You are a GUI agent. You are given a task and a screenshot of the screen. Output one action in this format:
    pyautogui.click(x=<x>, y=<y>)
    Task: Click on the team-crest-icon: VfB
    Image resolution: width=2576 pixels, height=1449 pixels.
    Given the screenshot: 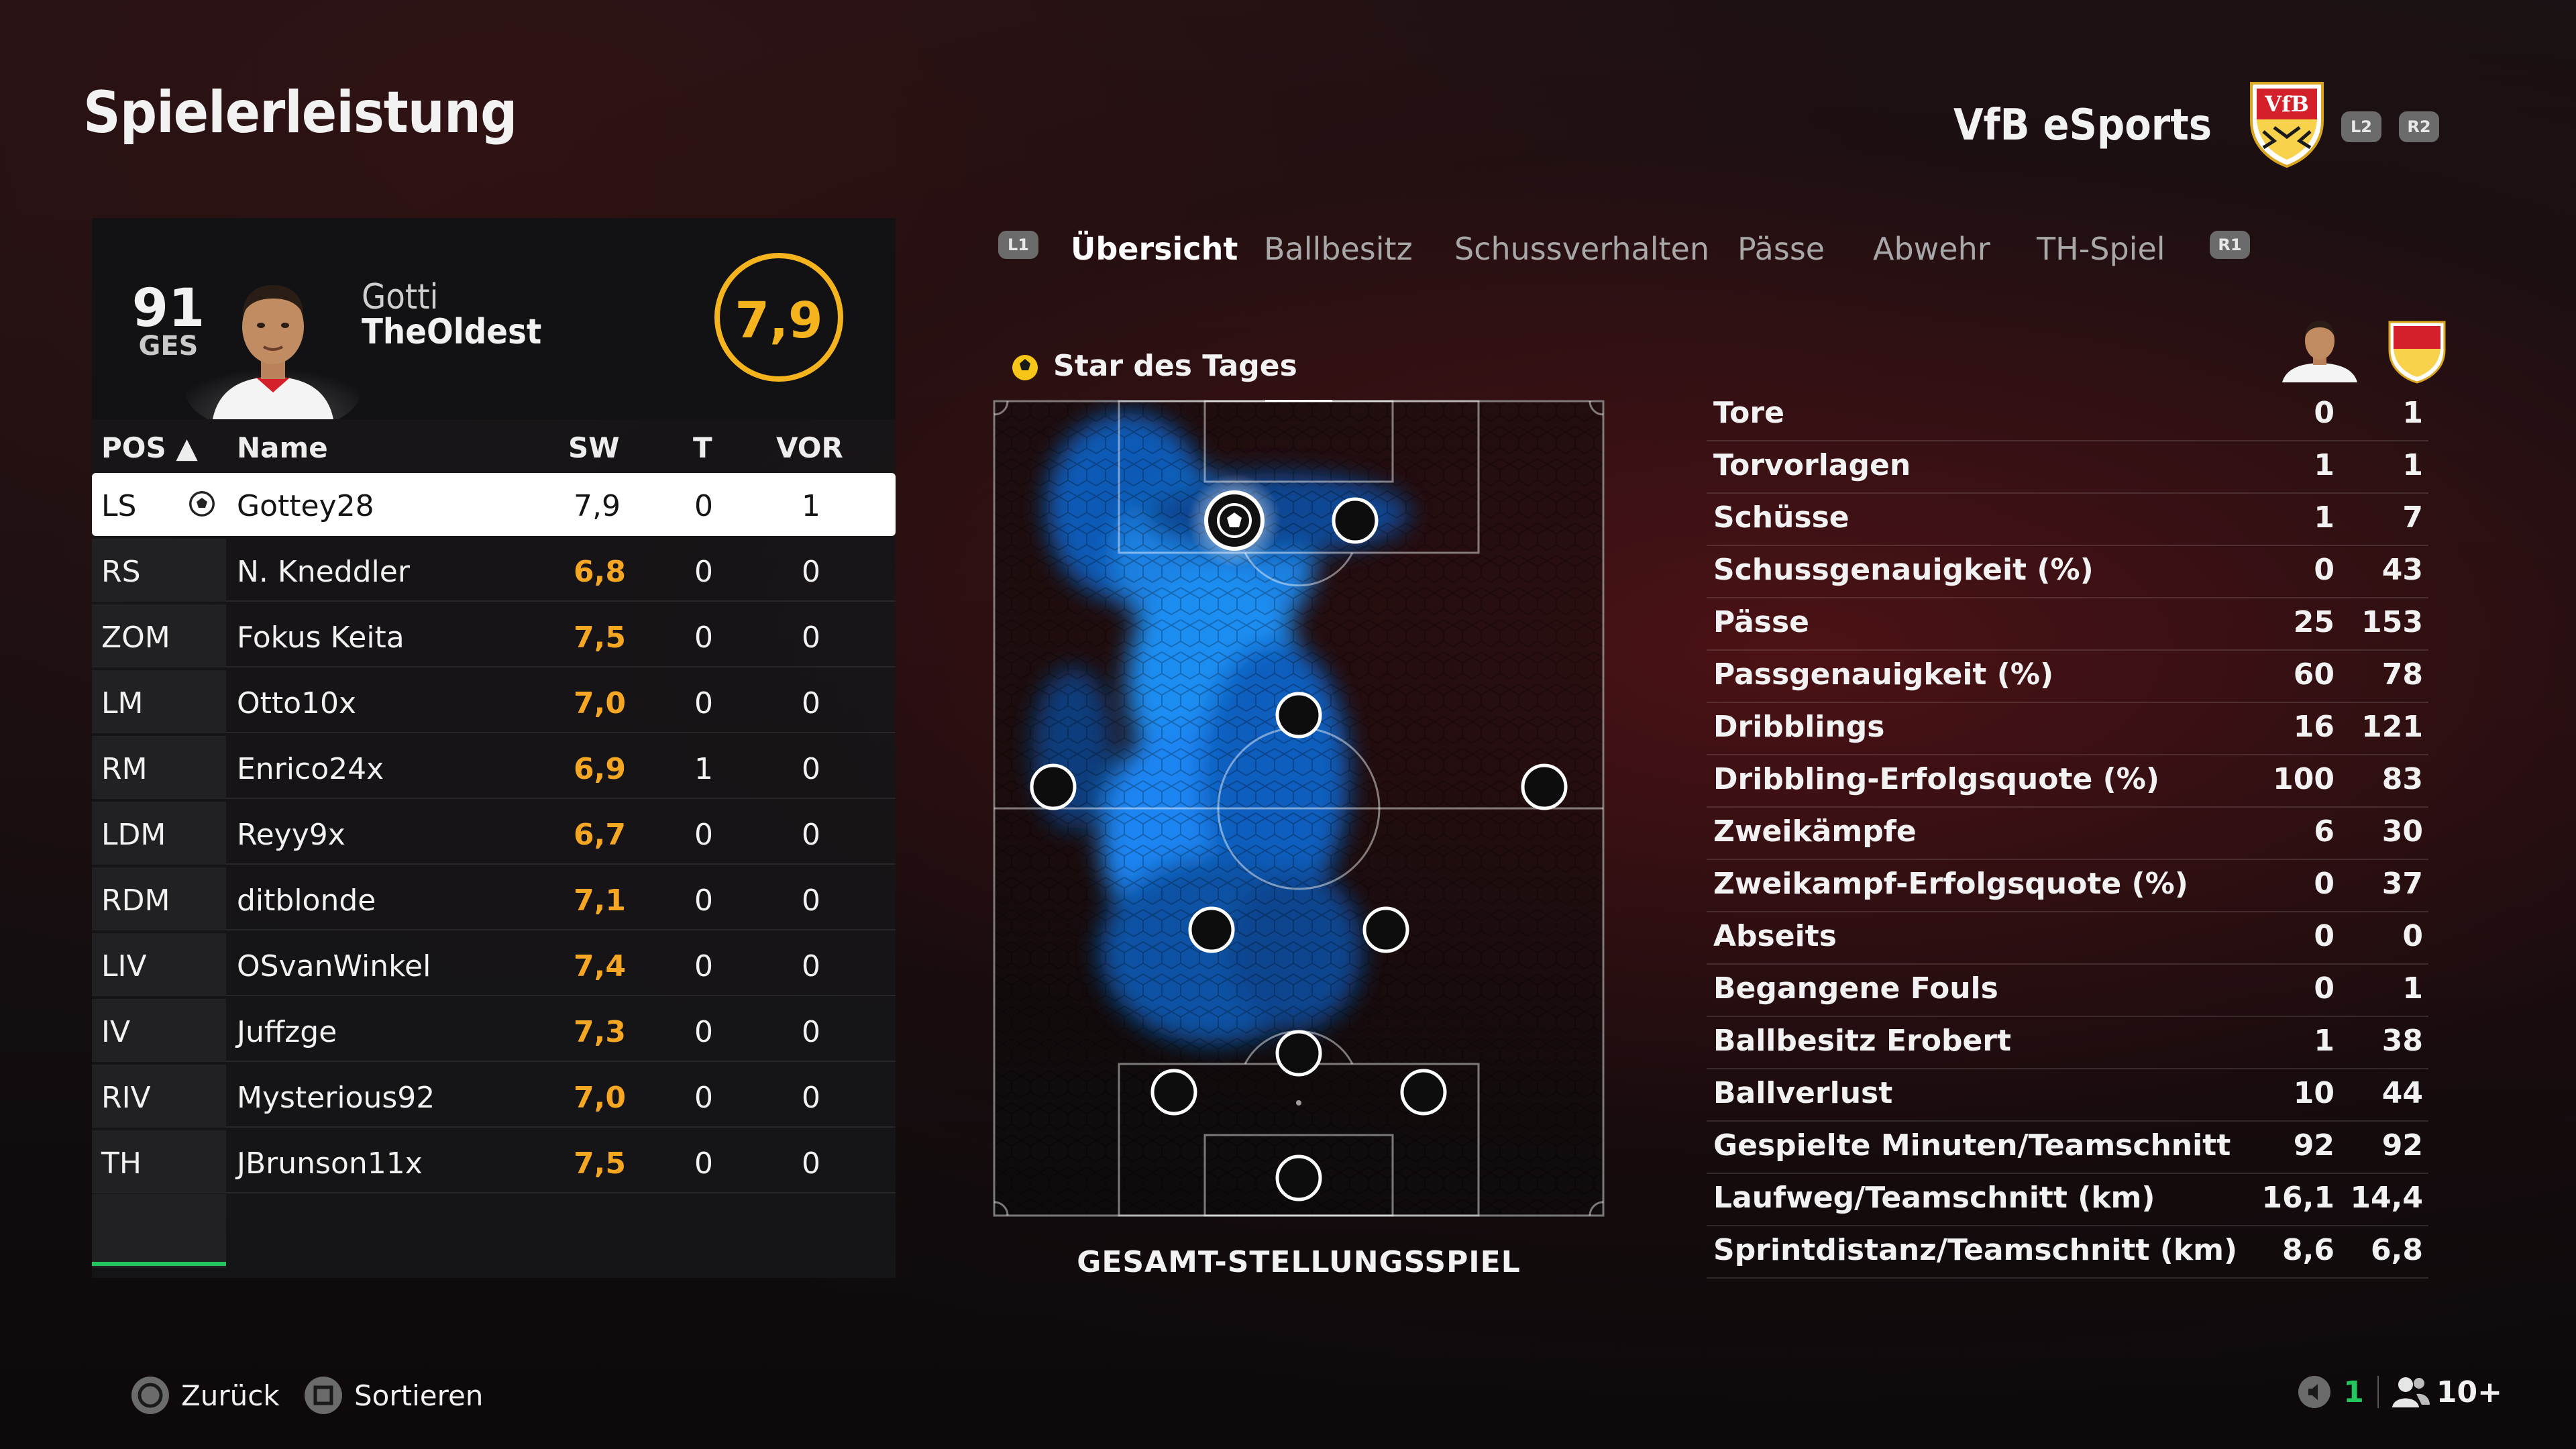 What is the action you would take?
    pyautogui.click(x=2287, y=125)
    